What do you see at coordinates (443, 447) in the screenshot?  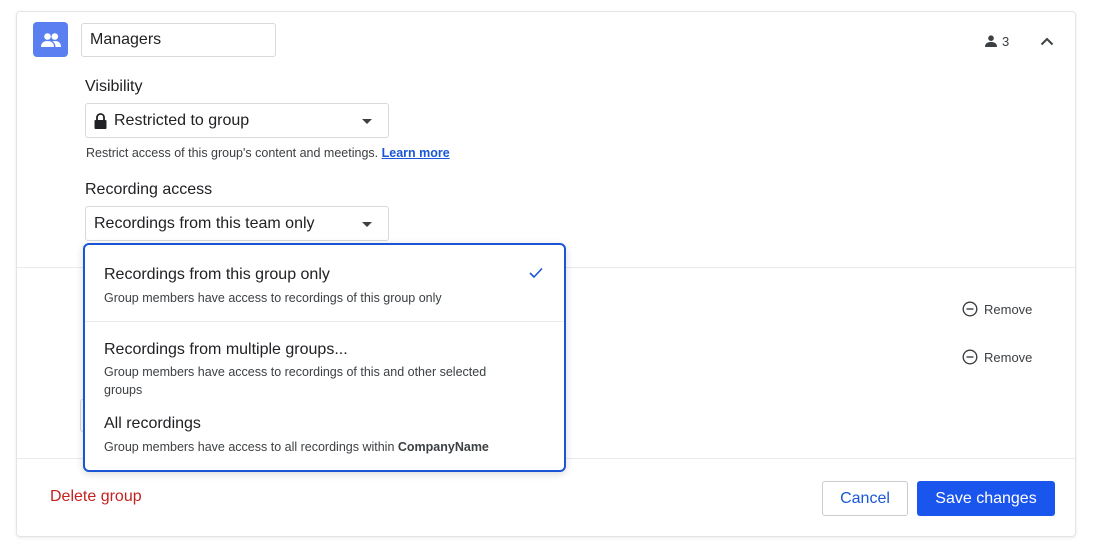 I see `company-name: CompanyName` at bounding box center [443, 447].